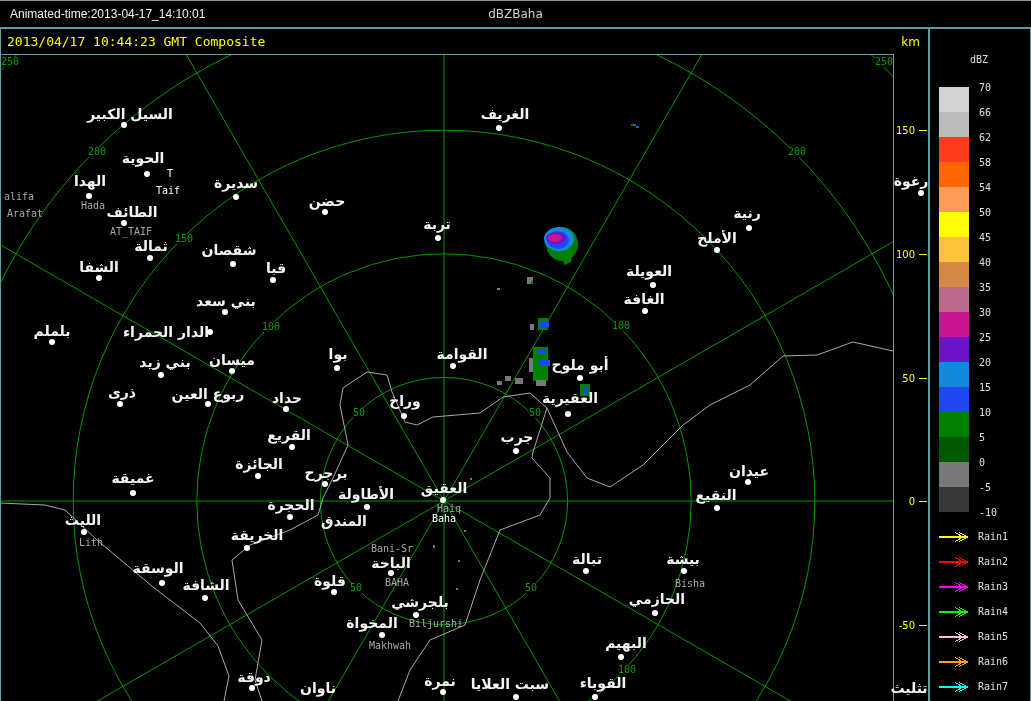  What do you see at coordinates (206, 585) in the screenshot?
I see `place-label: الشافة` at bounding box center [206, 585].